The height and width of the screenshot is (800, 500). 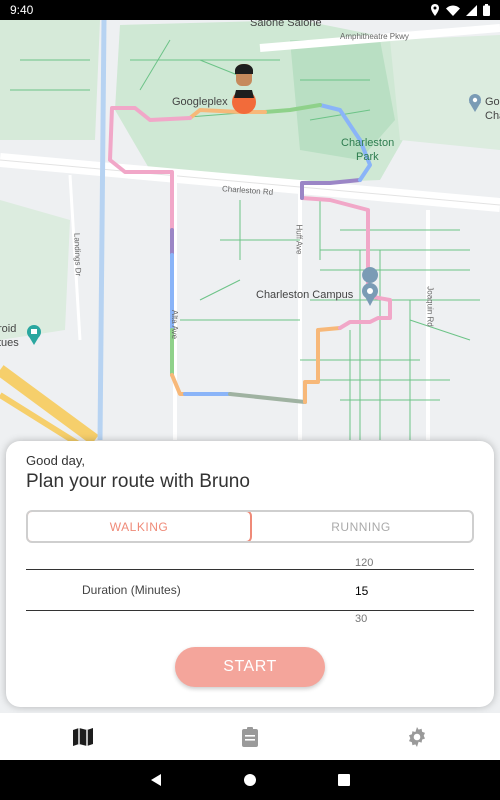 I want to click on status-bar: 9:40, so click(x=250, y=10).